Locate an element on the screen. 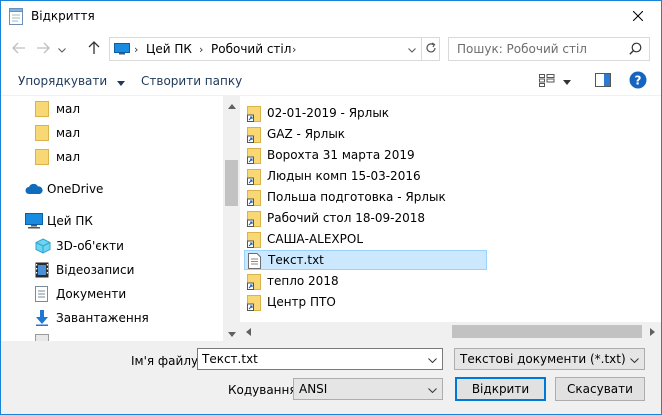 Image resolution: width=662 pixels, height=415 pixels. encoding-select: ANSI is located at coordinates (368, 389).